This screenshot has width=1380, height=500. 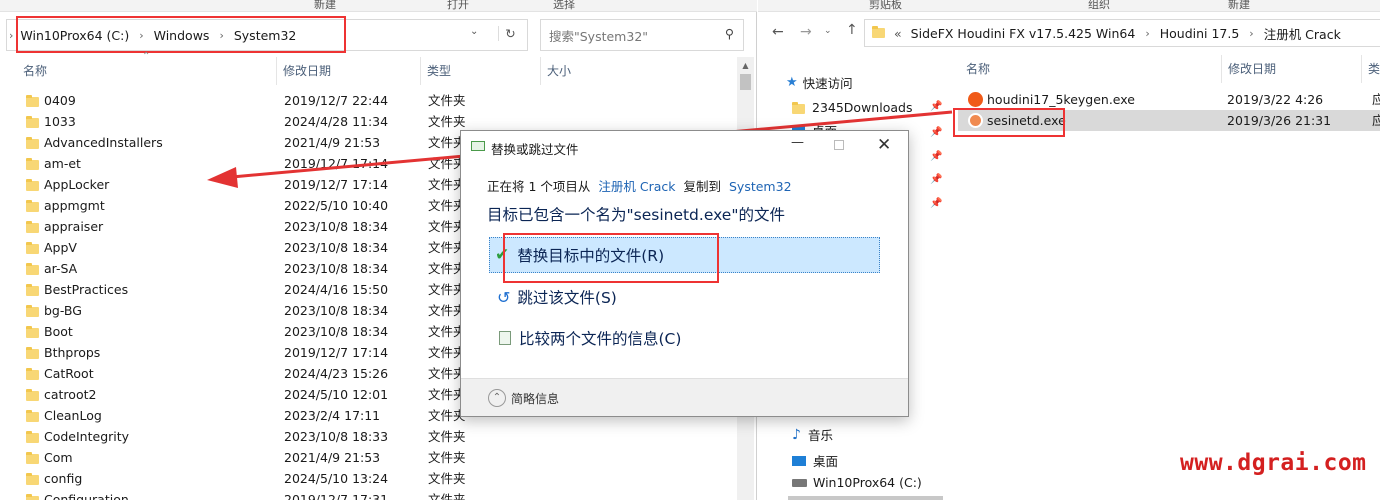 I want to click on check-icon: ✔, so click(x=502, y=255).